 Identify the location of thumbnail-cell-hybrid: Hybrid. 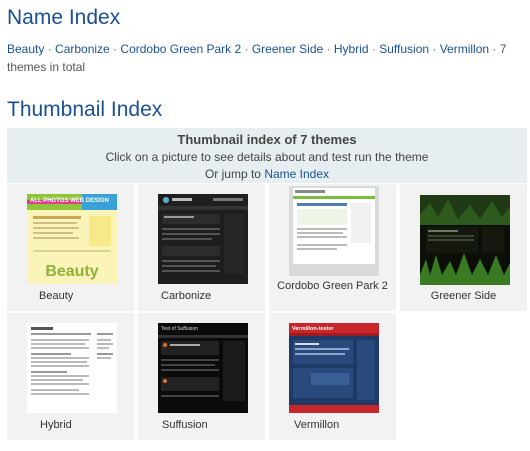
(70, 376).